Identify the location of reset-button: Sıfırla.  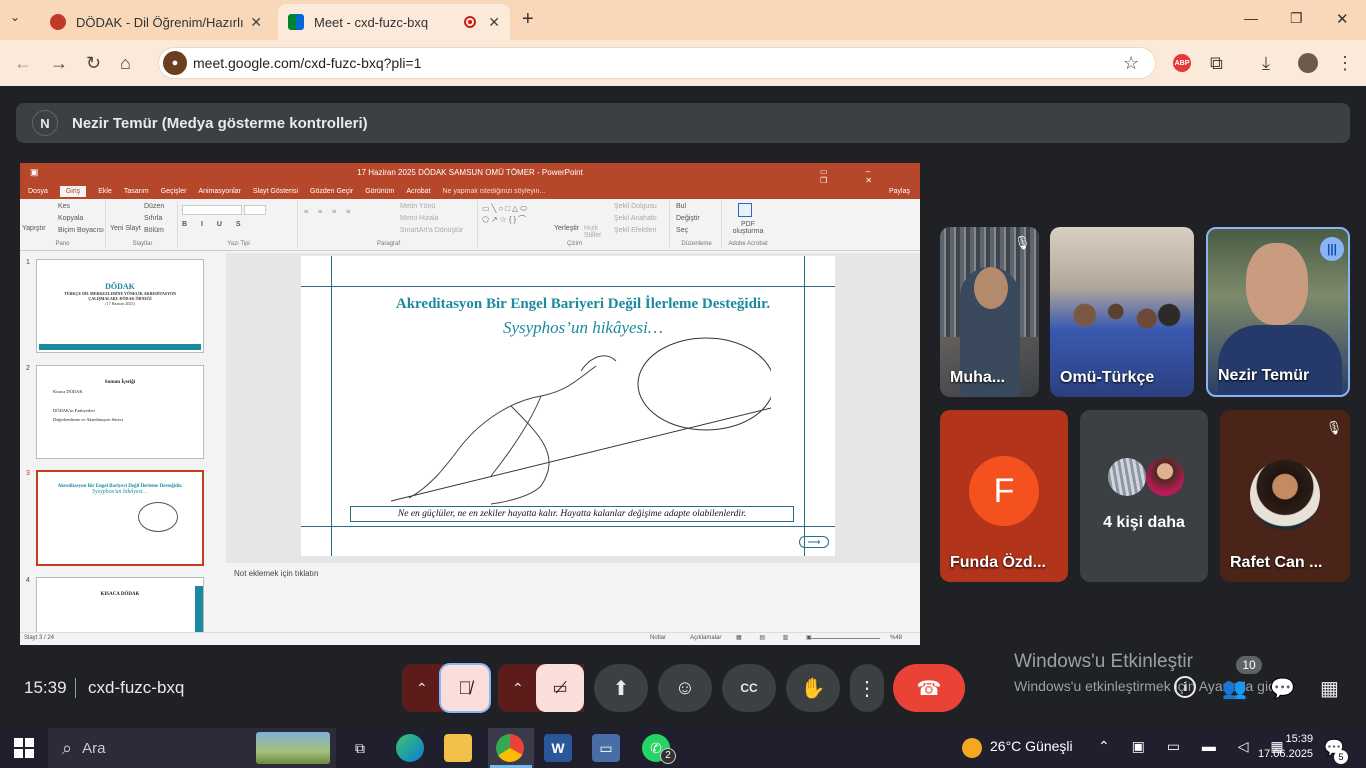
(153, 218).